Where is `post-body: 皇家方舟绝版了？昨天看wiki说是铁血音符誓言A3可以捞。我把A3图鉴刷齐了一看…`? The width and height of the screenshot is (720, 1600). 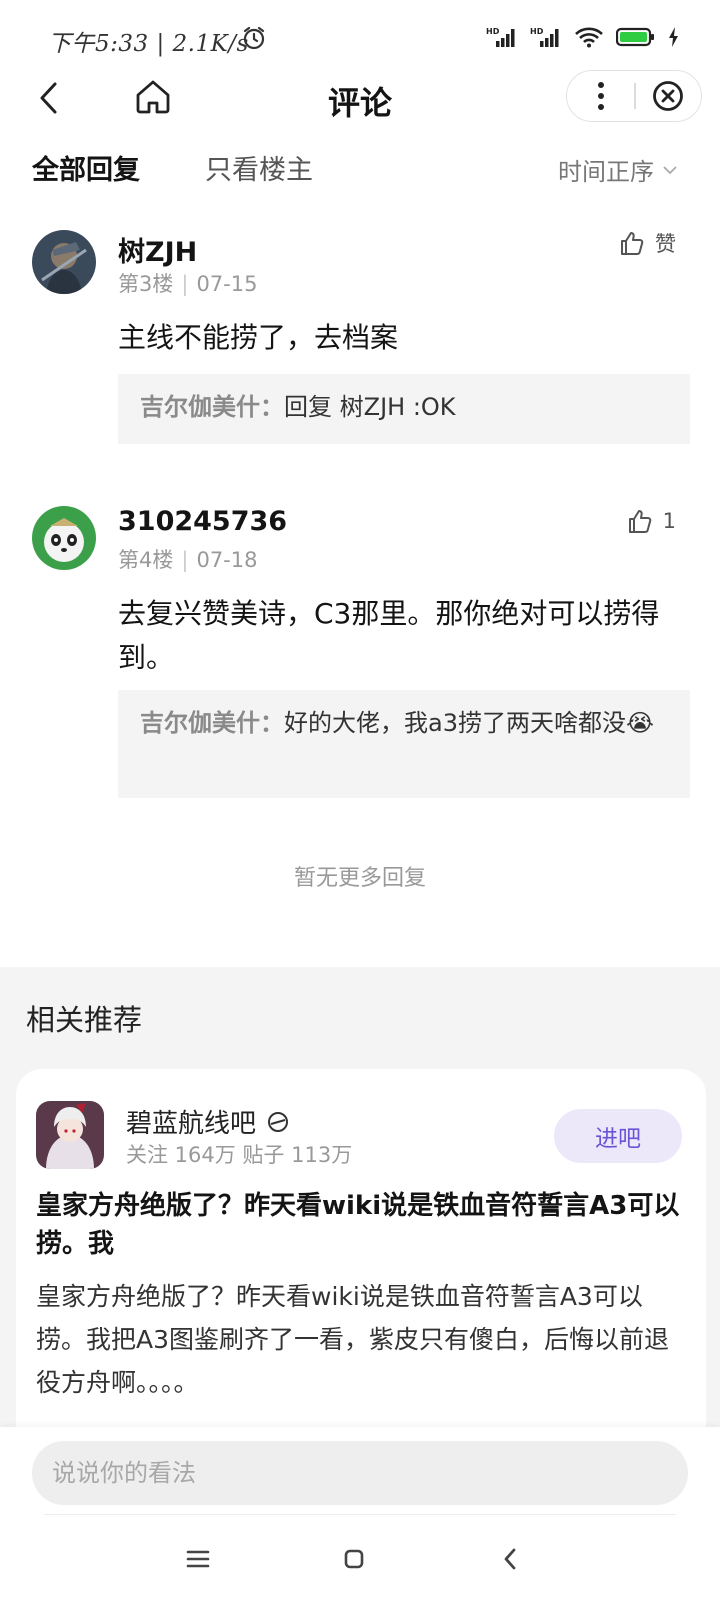
post-body: 皇家方舟绝版了？昨天看wiki说是铁血音符誓言A3可以捞。我把A3图鉴刷齐了一看… is located at coordinates (362, 1339).